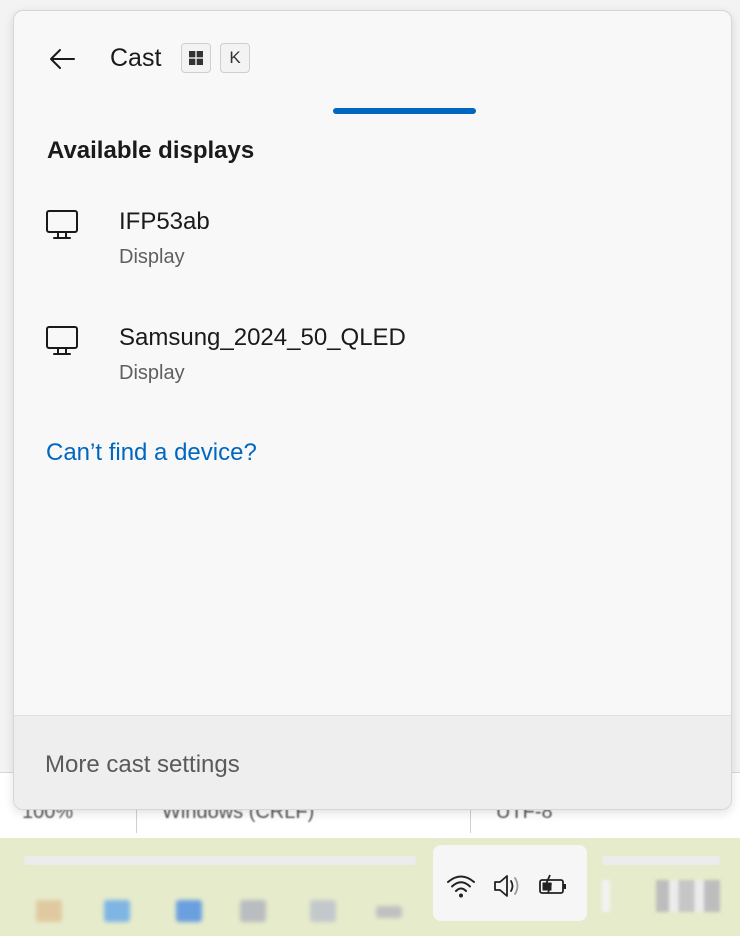  I want to click on flyout-footer: More cast settings, so click(372, 762).